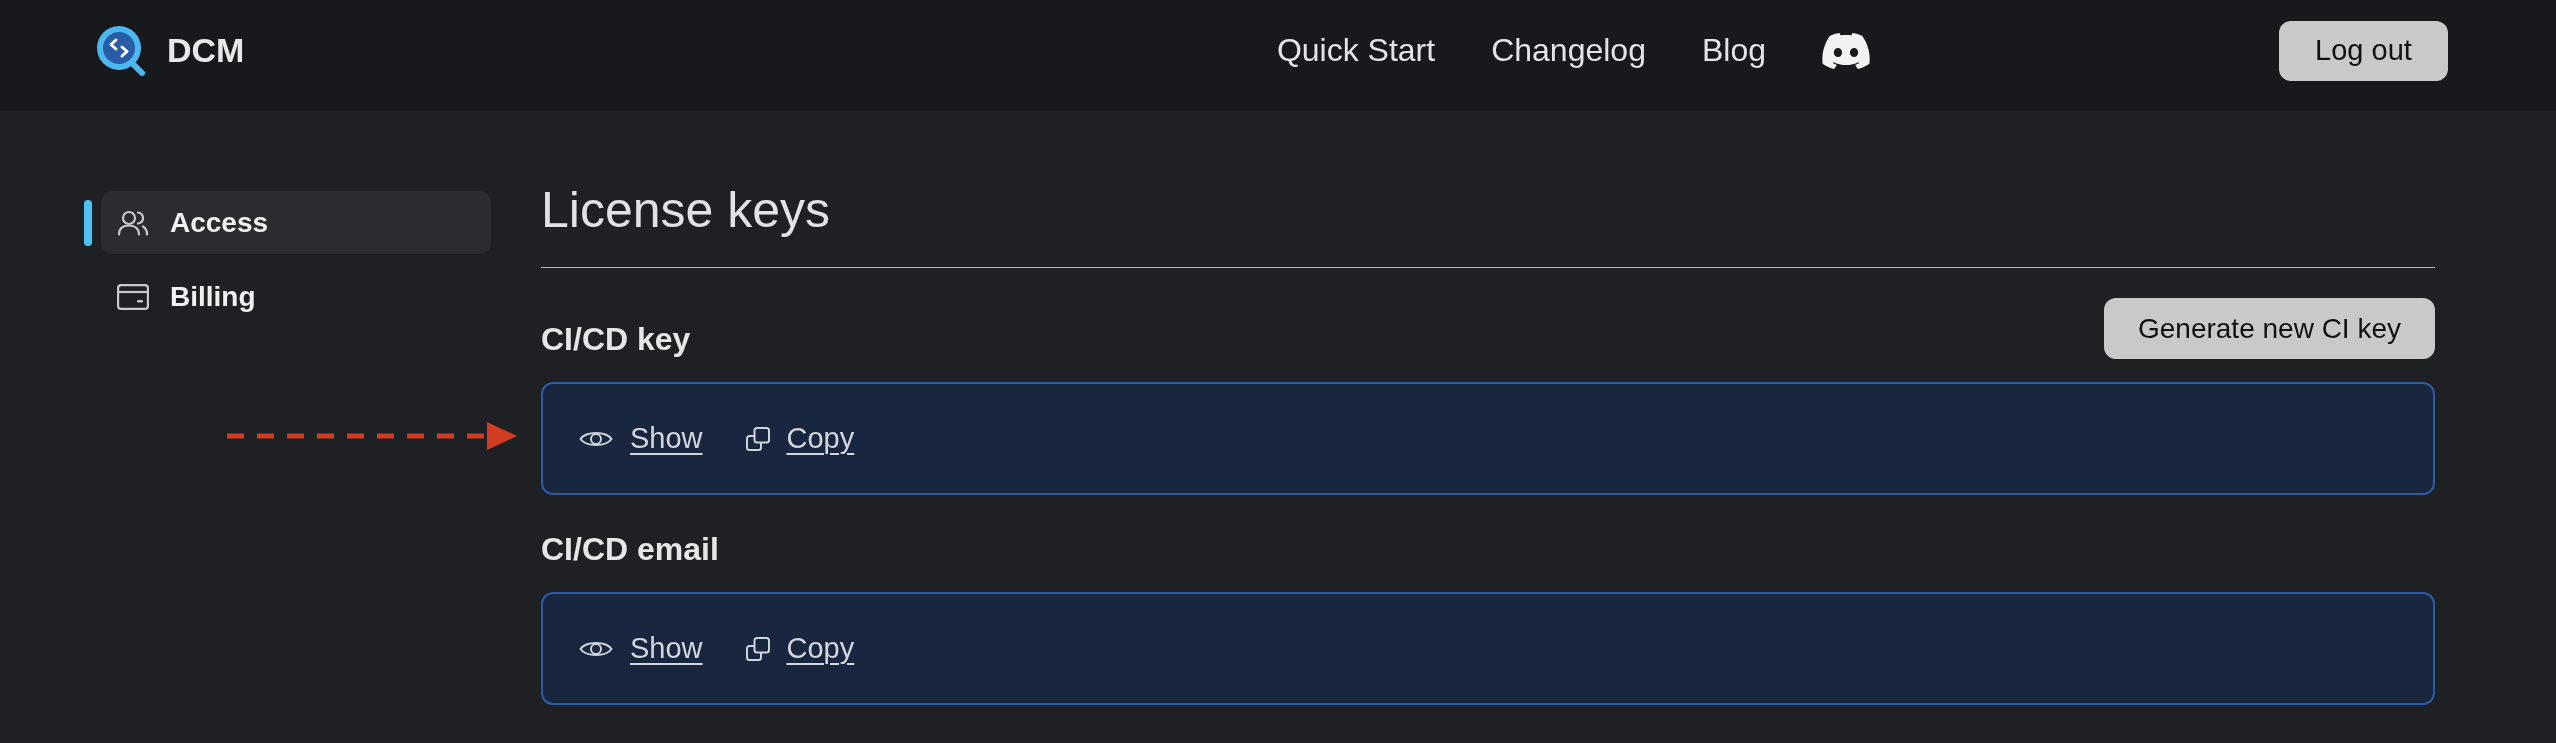 The height and width of the screenshot is (743, 2556). I want to click on nav-link: Quick Start, so click(1356, 50).